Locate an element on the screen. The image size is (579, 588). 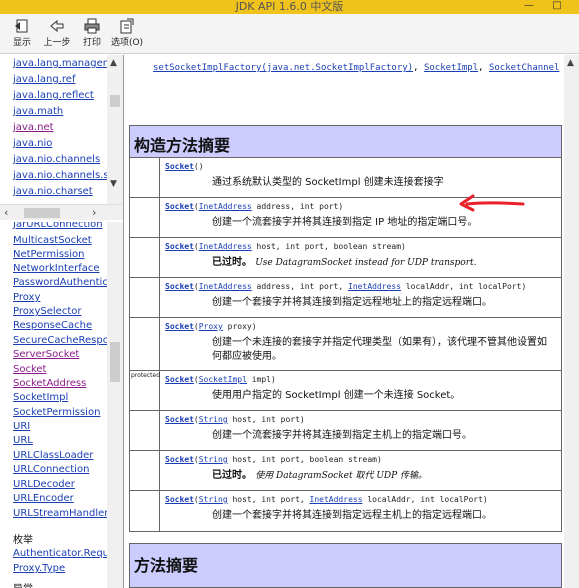
scroll-right-icon: › is located at coordinates (94, 212).